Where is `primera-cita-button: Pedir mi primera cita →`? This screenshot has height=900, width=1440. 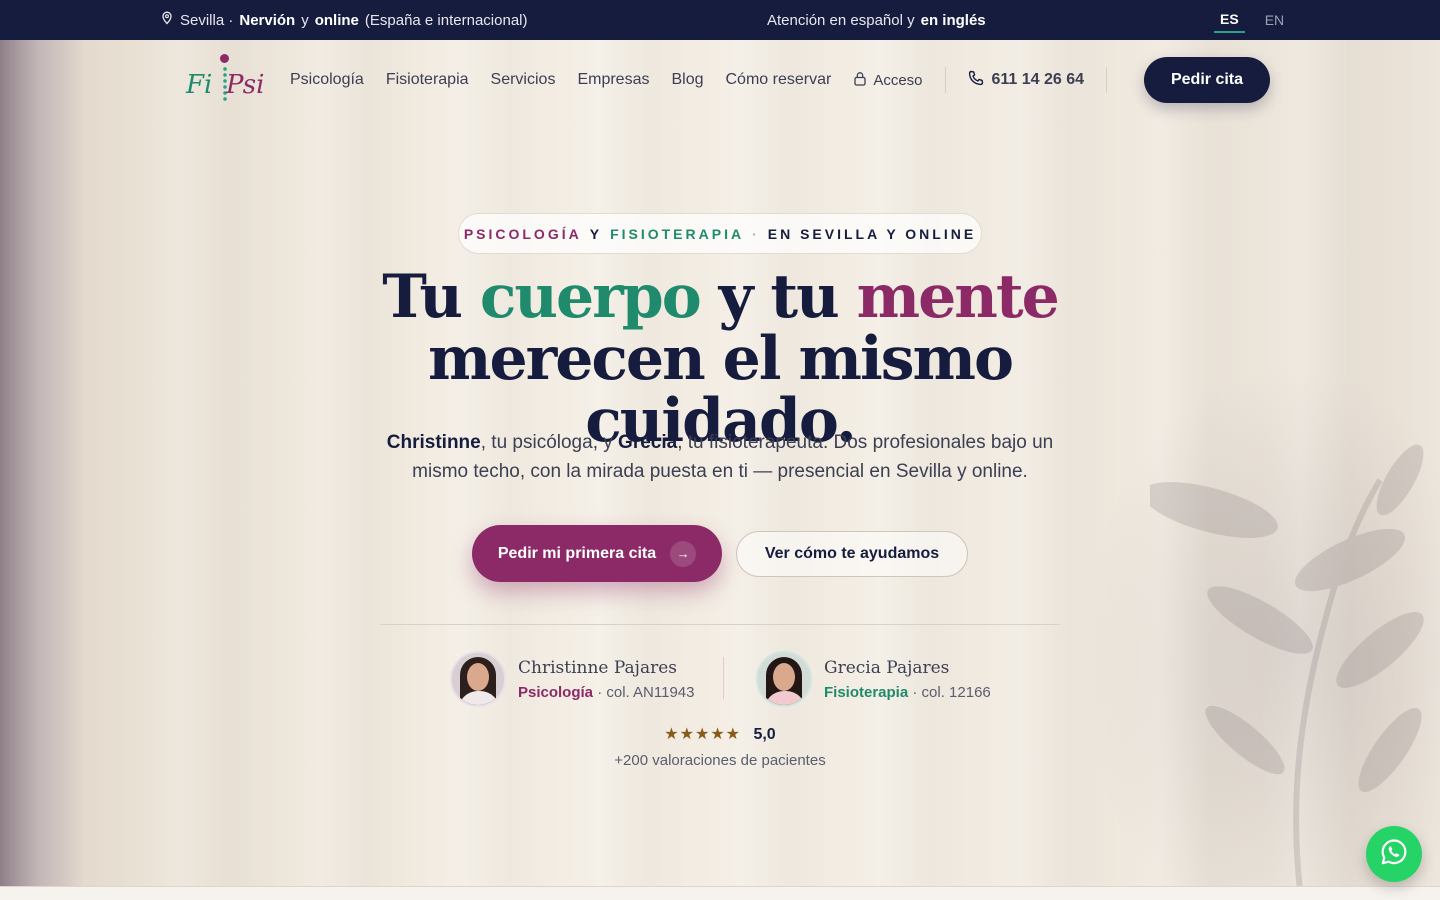
primera-cita-button: Pedir mi primera cita → is located at coordinates (597, 553).